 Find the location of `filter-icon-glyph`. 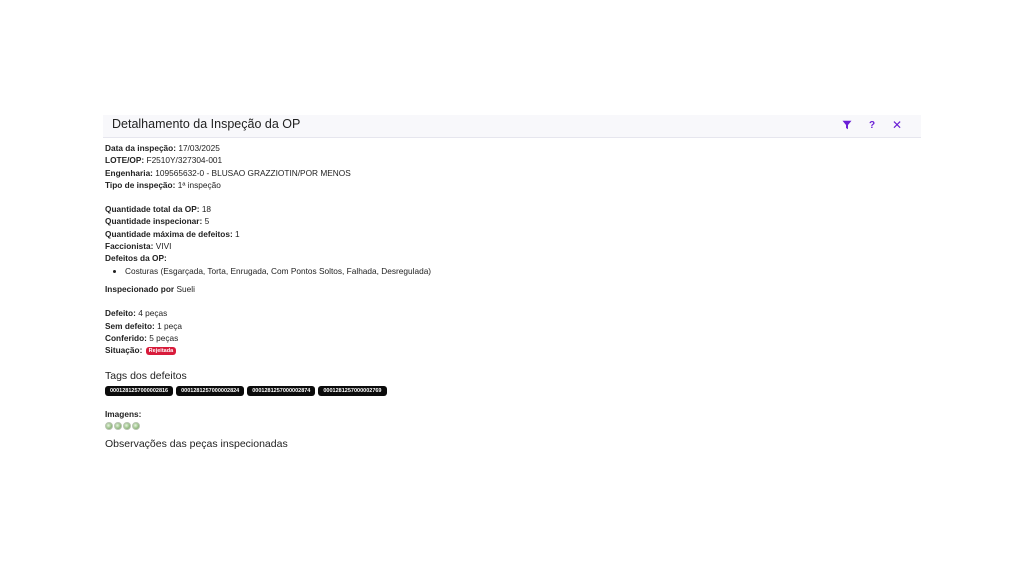

filter-icon-glyph is located at coordinates (847, 125).